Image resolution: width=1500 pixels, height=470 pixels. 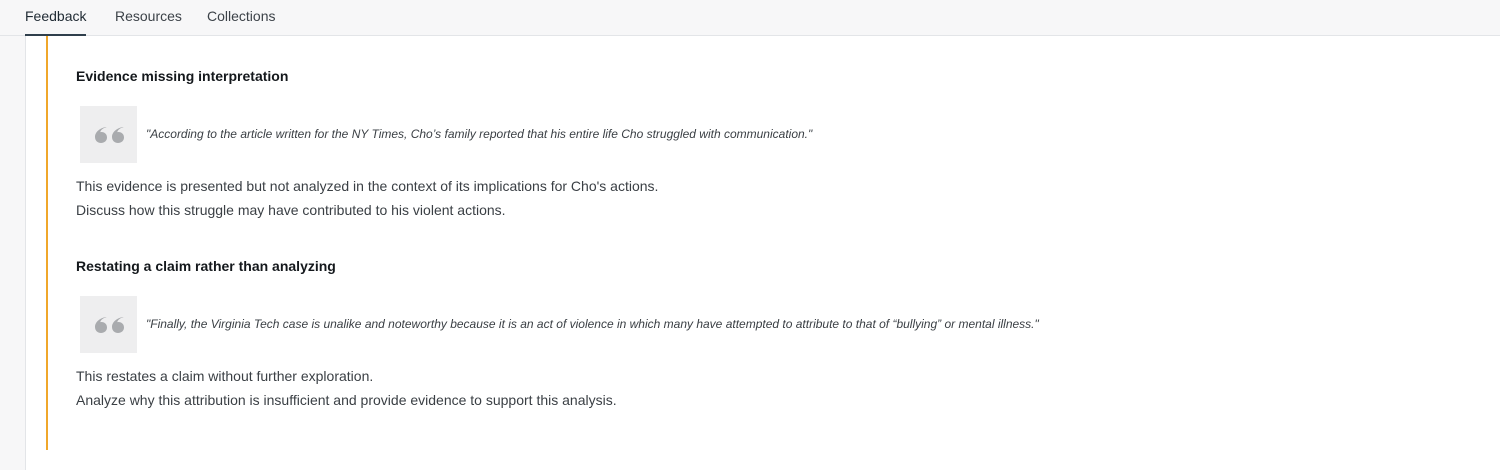 What do you see at coordinates (148, 18) in the screenshot?
I see `tab-resources: Resources` at bounding box center [148, 18].